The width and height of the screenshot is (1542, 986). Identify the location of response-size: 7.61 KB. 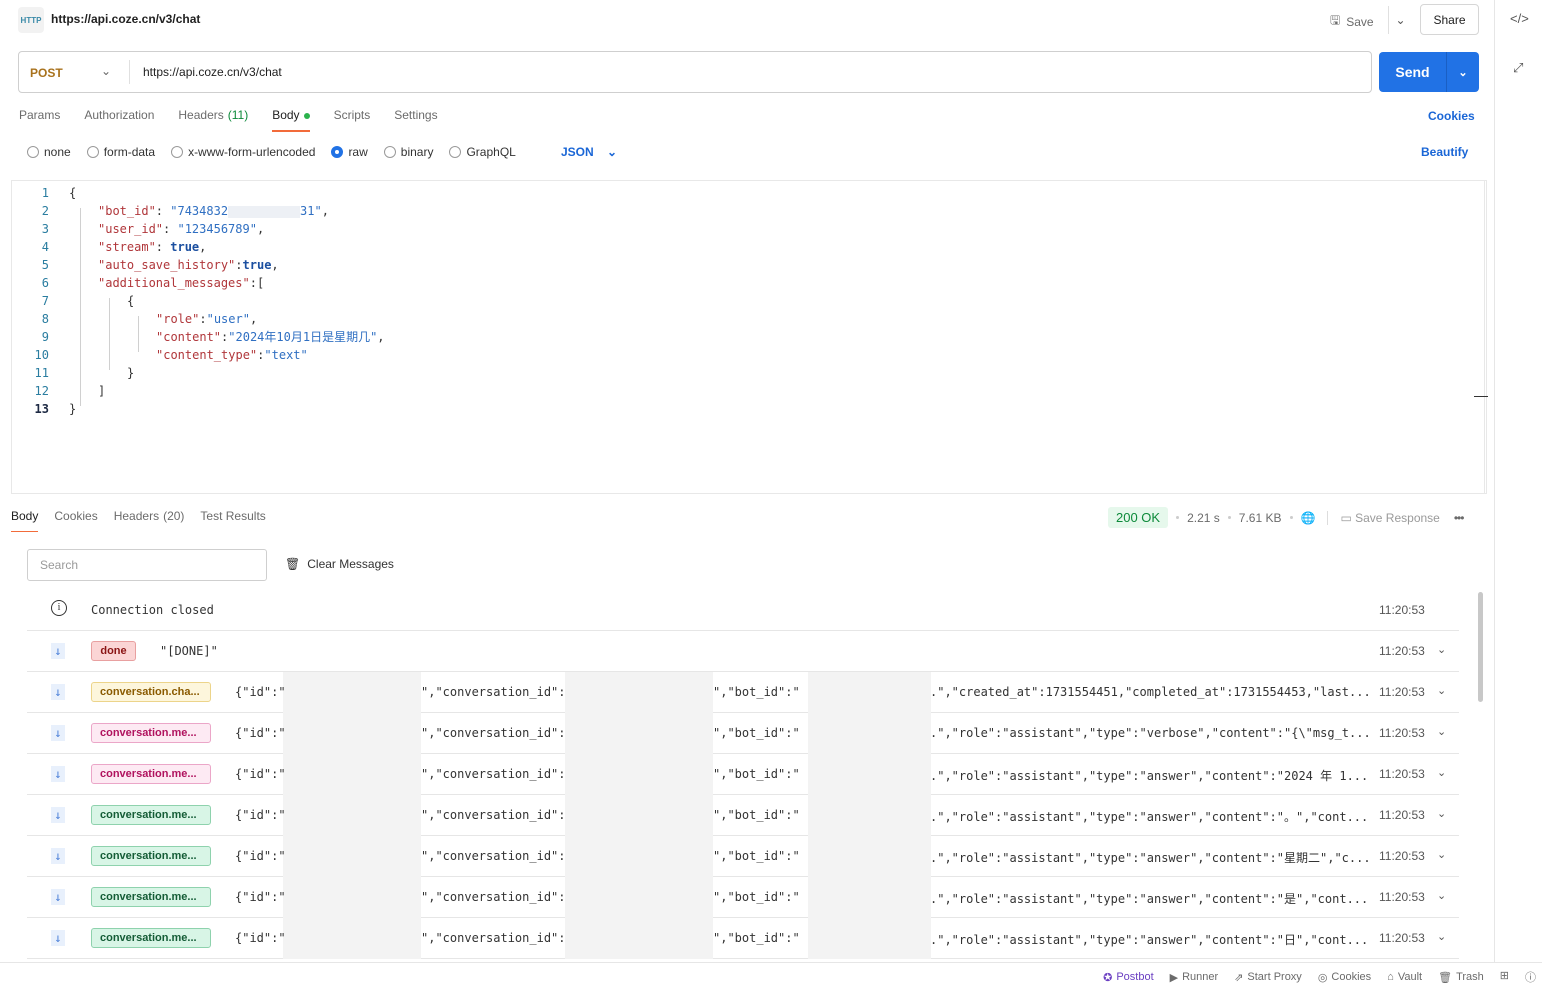
(1260, 518).